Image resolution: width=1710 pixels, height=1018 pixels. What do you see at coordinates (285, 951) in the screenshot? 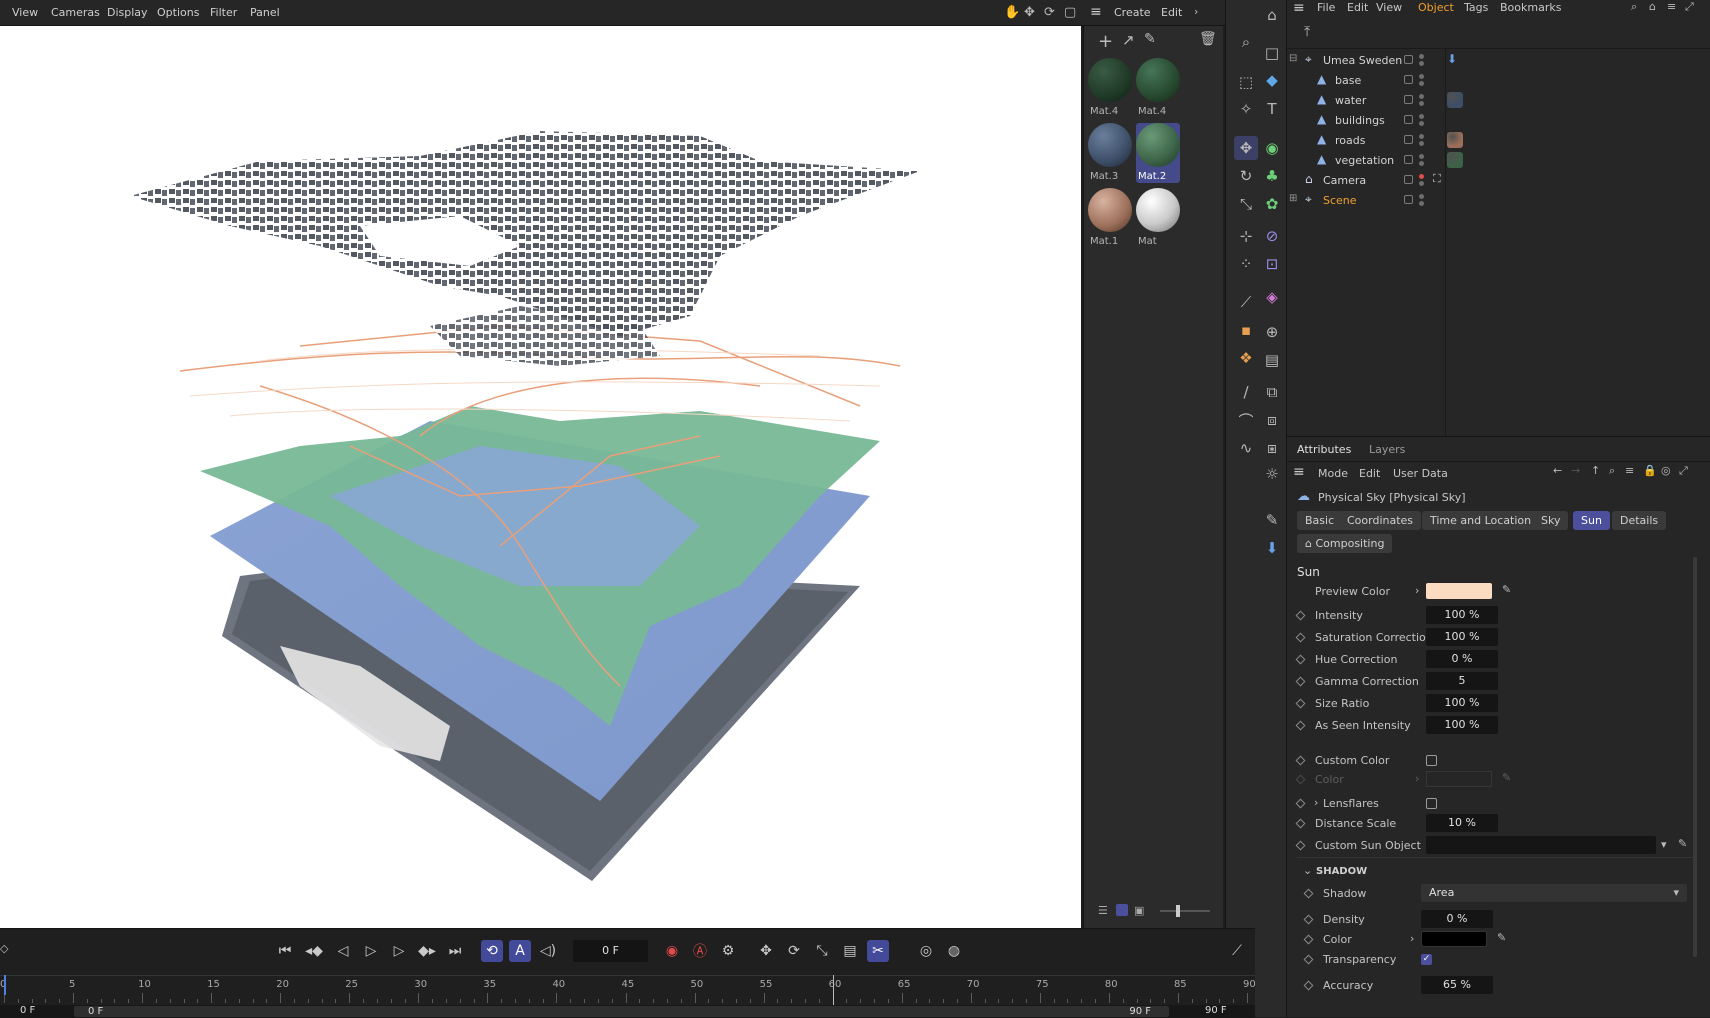
I see `go-to-start-icon: ⏮` at bounding box center [285, 951].